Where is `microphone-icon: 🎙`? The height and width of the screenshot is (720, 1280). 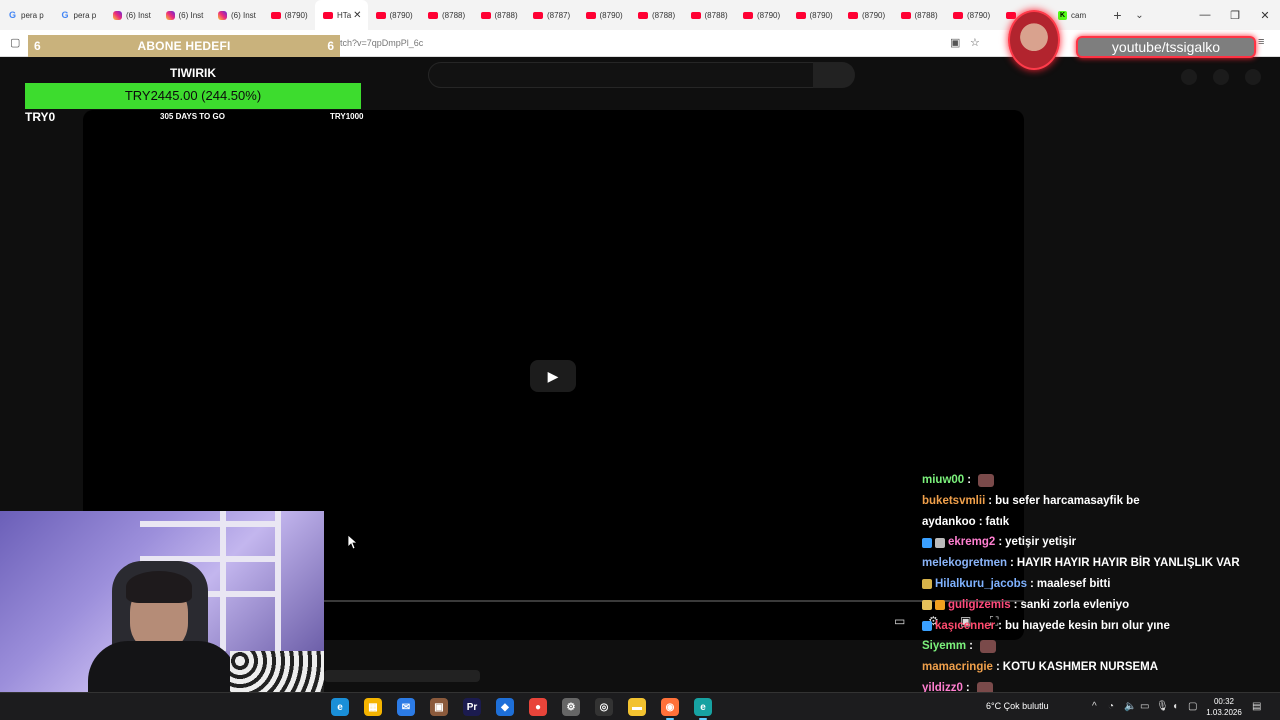
microphone-icon: 🎙 is located at coordinates (1162, 706).